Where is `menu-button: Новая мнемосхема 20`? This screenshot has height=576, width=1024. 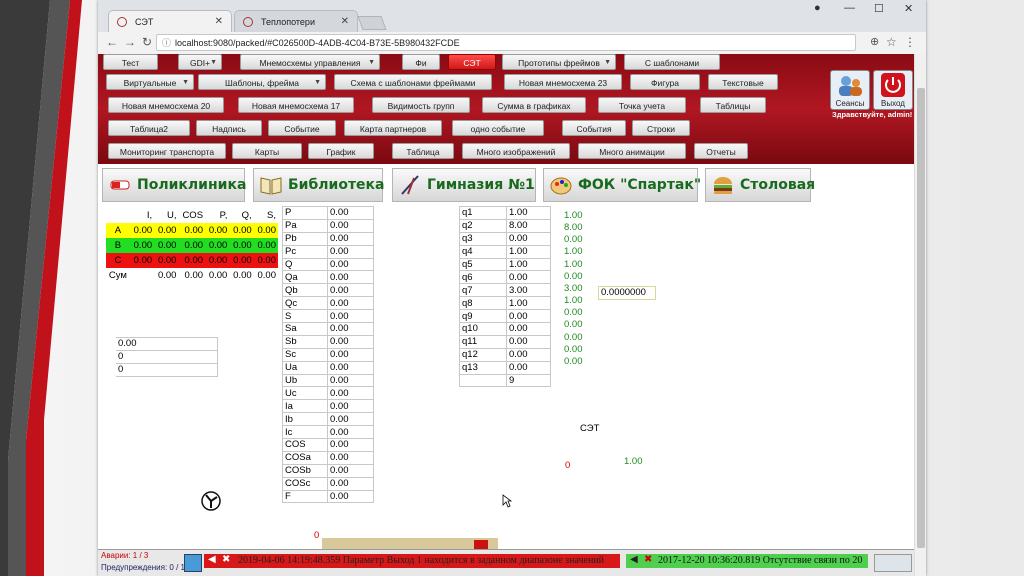 menu-button: Новая мнемосхема 20 is located at coordinates (166, 105).